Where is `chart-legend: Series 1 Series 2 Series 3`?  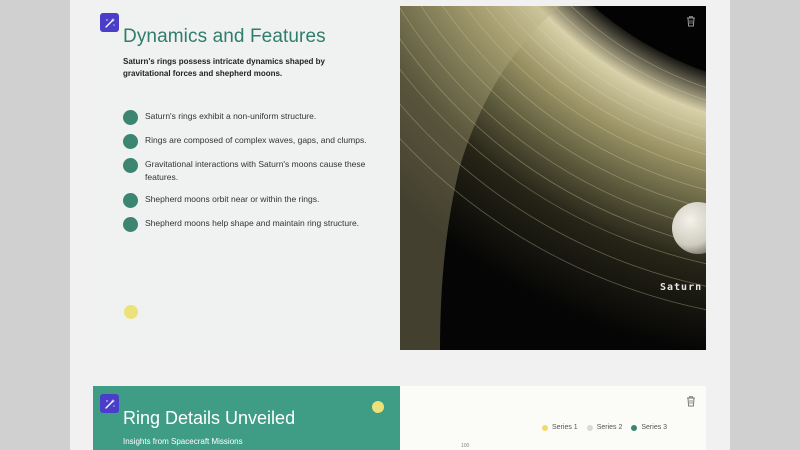 chart-legend: Series 1 Series 2 Series 3 is located at coordinates (604, 427).